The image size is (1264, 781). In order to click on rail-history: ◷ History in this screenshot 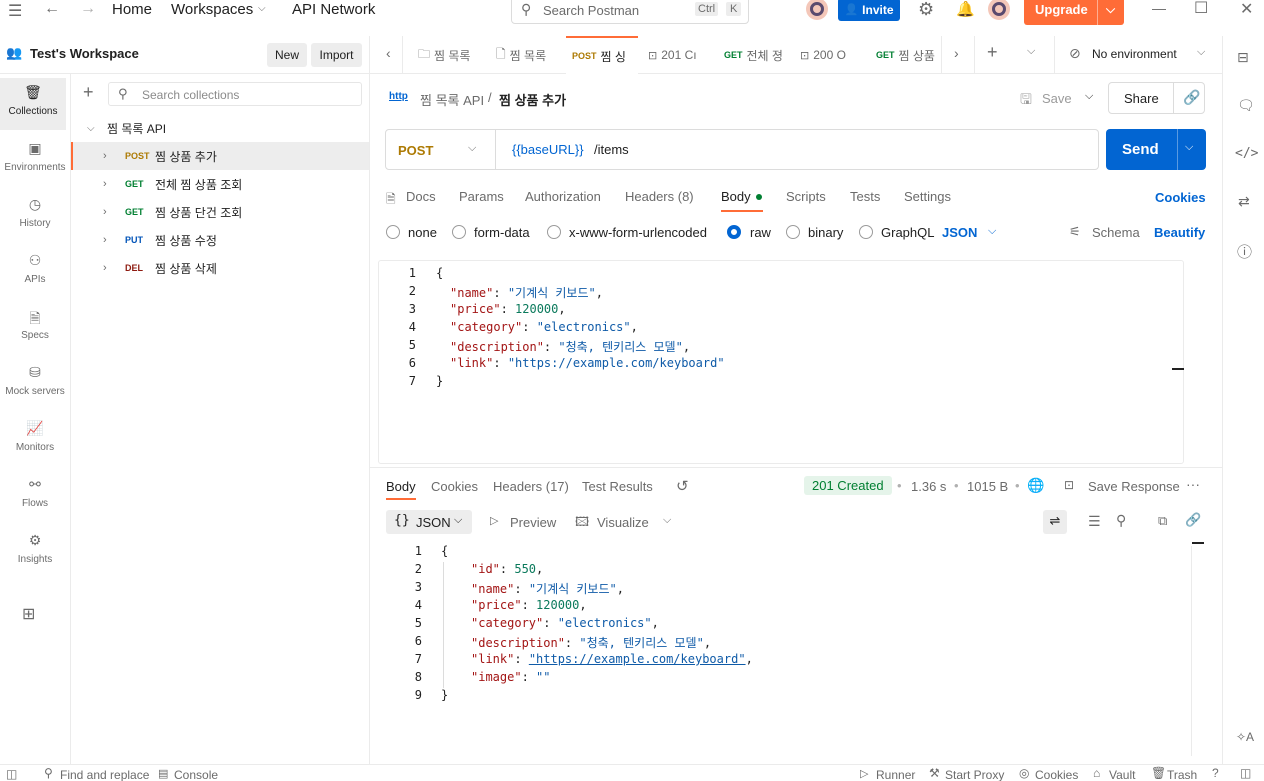, I will do `click(35, 216)`.